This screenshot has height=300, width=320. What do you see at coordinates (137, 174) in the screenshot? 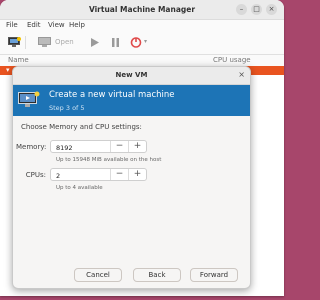
I see `cpus-increment-button: +` at bounding box center [137, 174].